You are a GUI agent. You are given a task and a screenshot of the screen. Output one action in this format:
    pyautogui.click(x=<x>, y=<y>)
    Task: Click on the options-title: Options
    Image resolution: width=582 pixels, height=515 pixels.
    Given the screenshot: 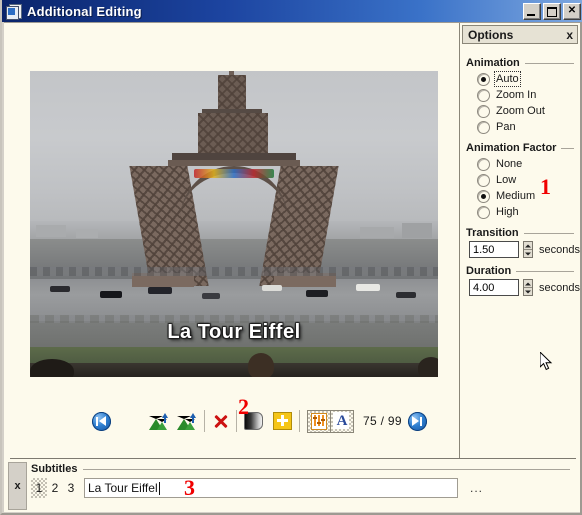 What is the action you would take?
    pyautogui.click(x=491, y=34)
    